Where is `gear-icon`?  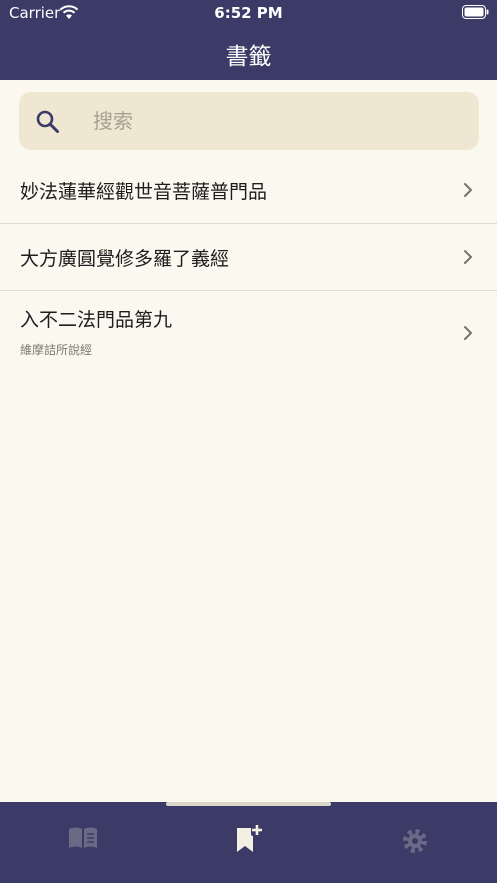
gear-icon is located at coordinates (414, 841).